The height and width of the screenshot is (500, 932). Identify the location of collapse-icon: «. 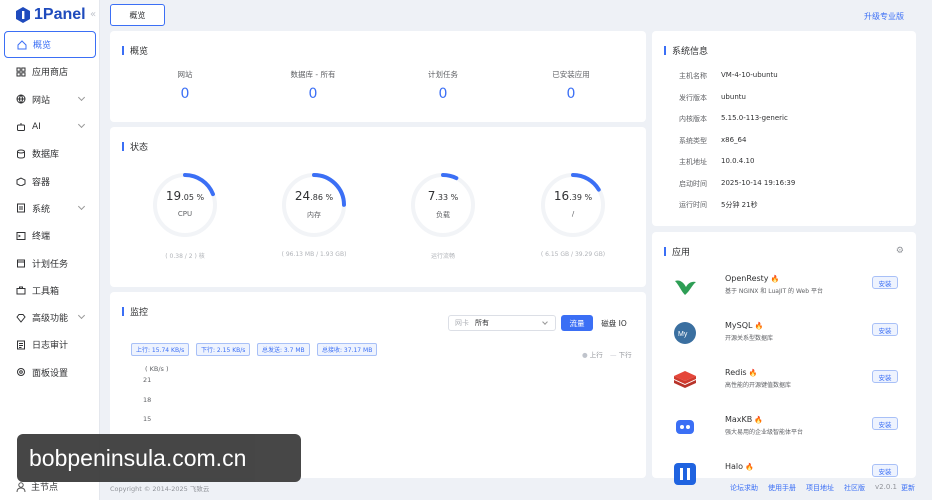
(93, 14).